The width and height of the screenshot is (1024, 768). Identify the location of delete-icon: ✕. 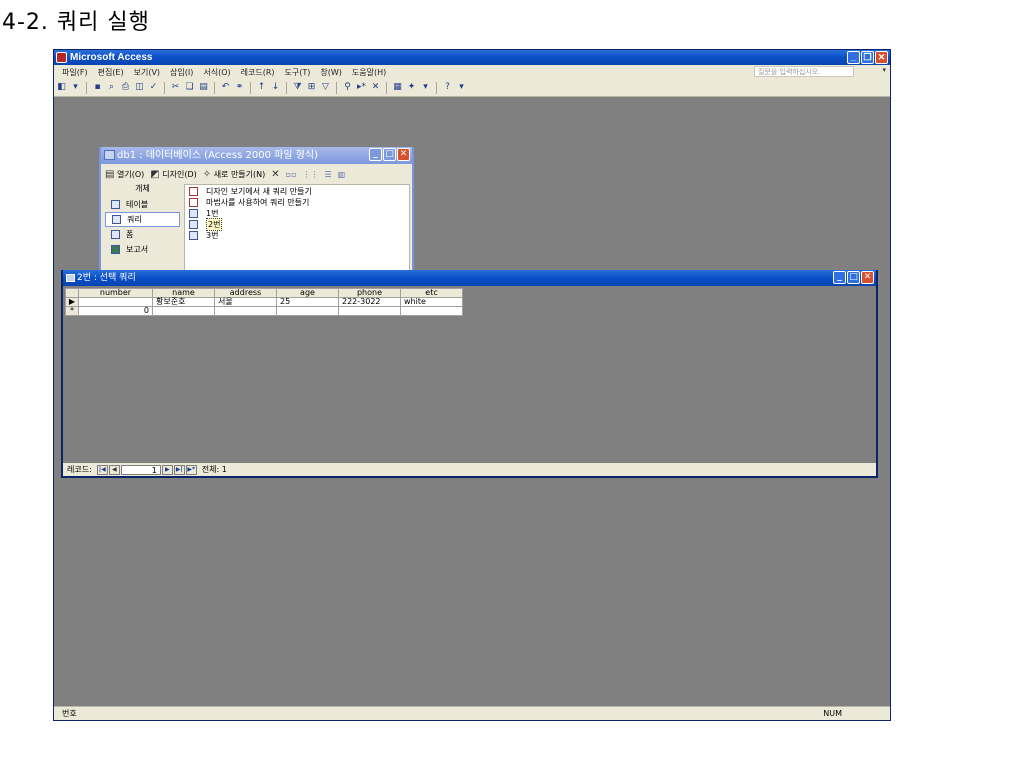
(275, 174).